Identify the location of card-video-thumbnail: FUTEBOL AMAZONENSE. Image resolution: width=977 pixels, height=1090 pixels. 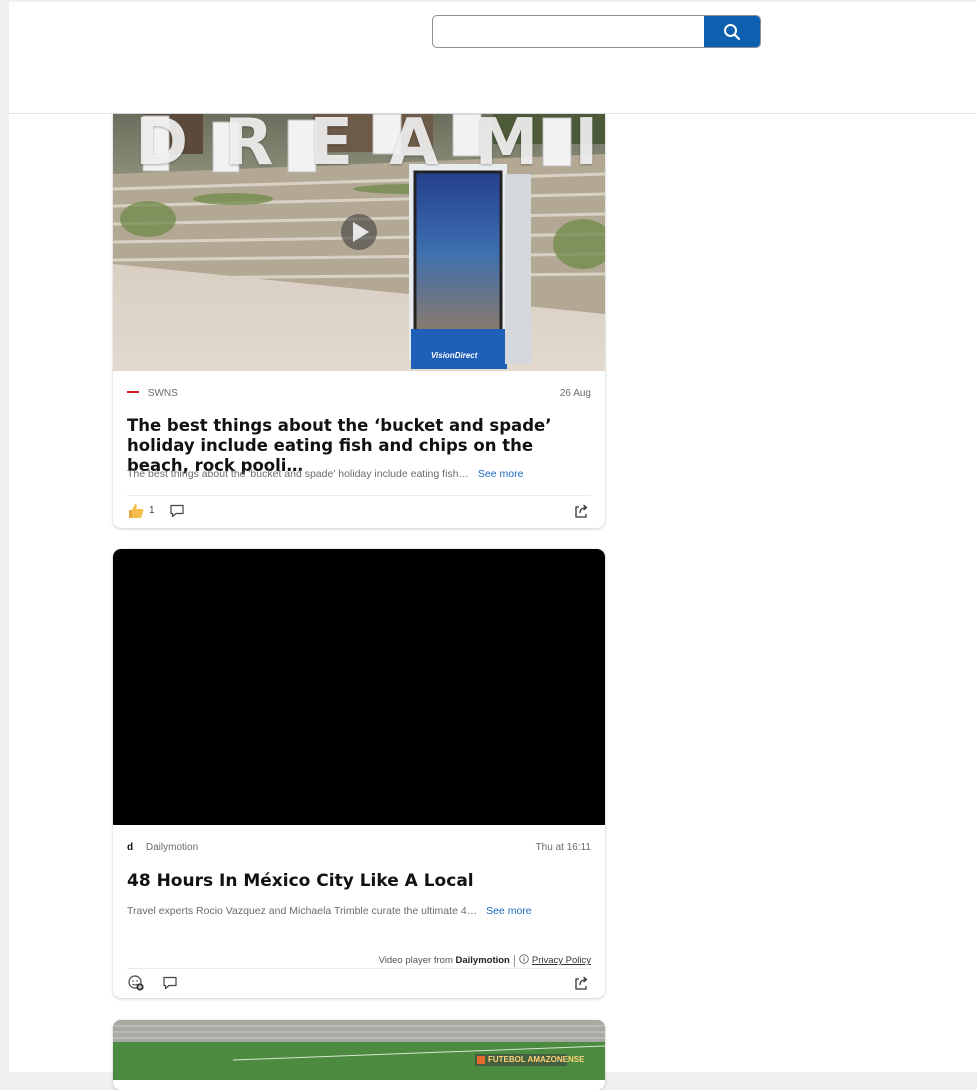
(359, 1050).